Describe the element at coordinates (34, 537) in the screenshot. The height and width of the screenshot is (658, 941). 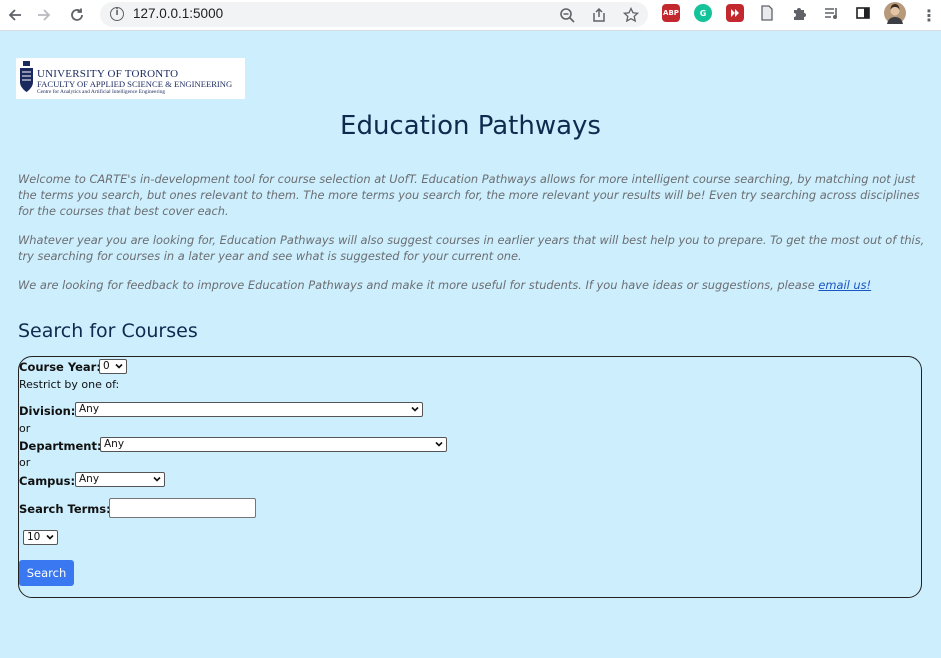
I see `results-count-value: 10` at that location.